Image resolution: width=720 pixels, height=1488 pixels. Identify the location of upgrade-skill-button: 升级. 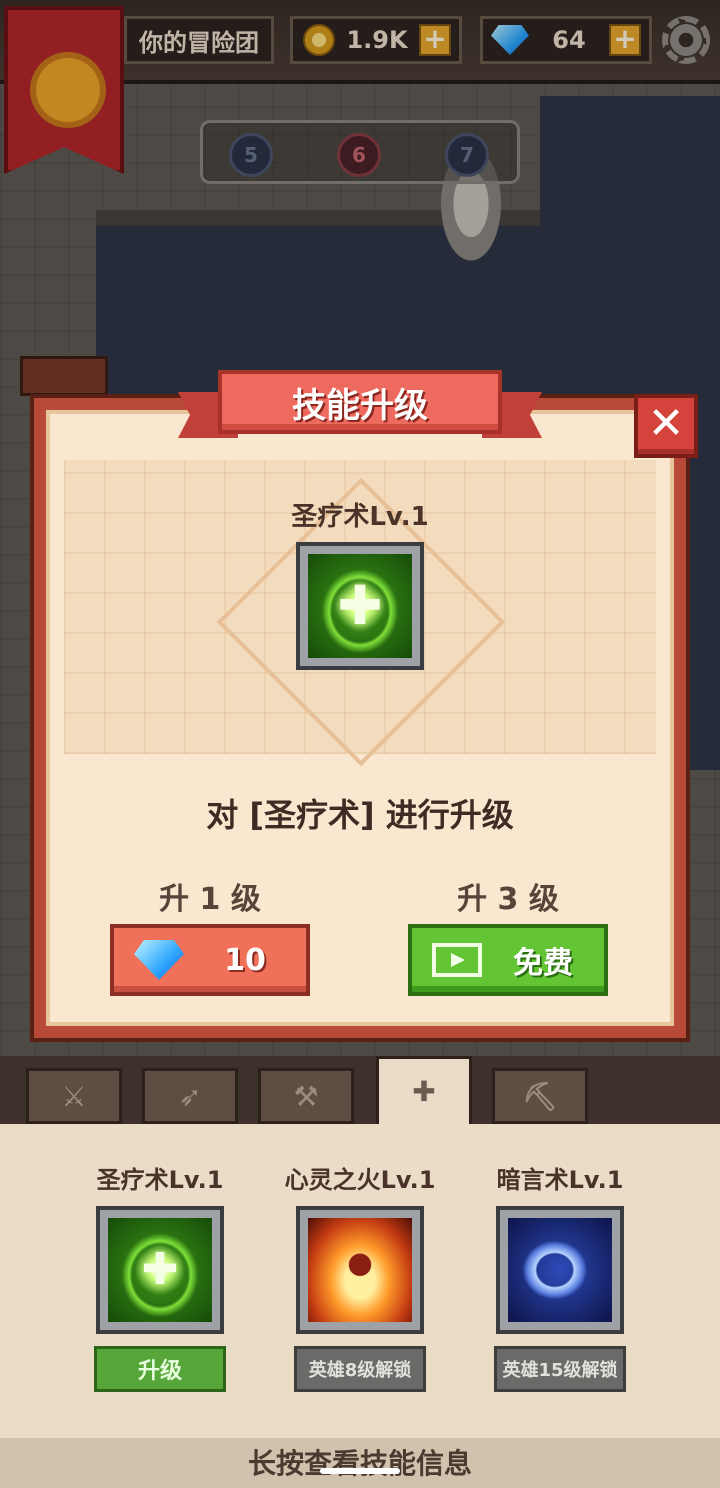
(160, 1369).